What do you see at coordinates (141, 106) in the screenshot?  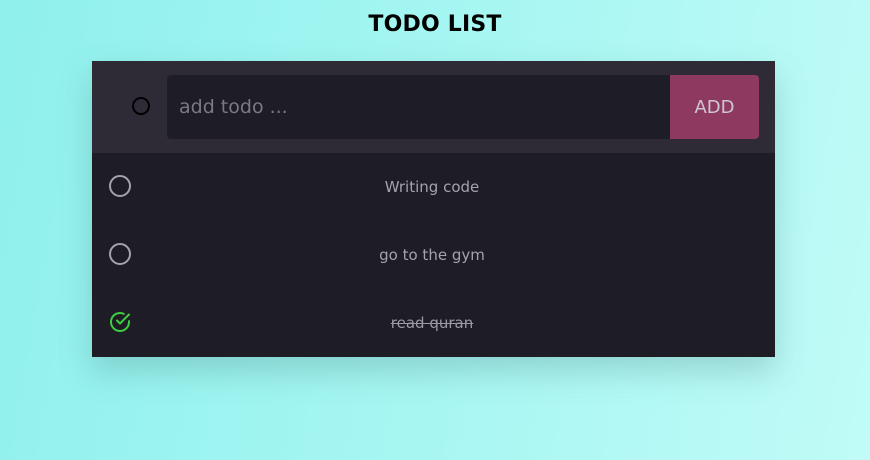 I see `toggle-all-circle-icon` at bounding box center [141, 106].